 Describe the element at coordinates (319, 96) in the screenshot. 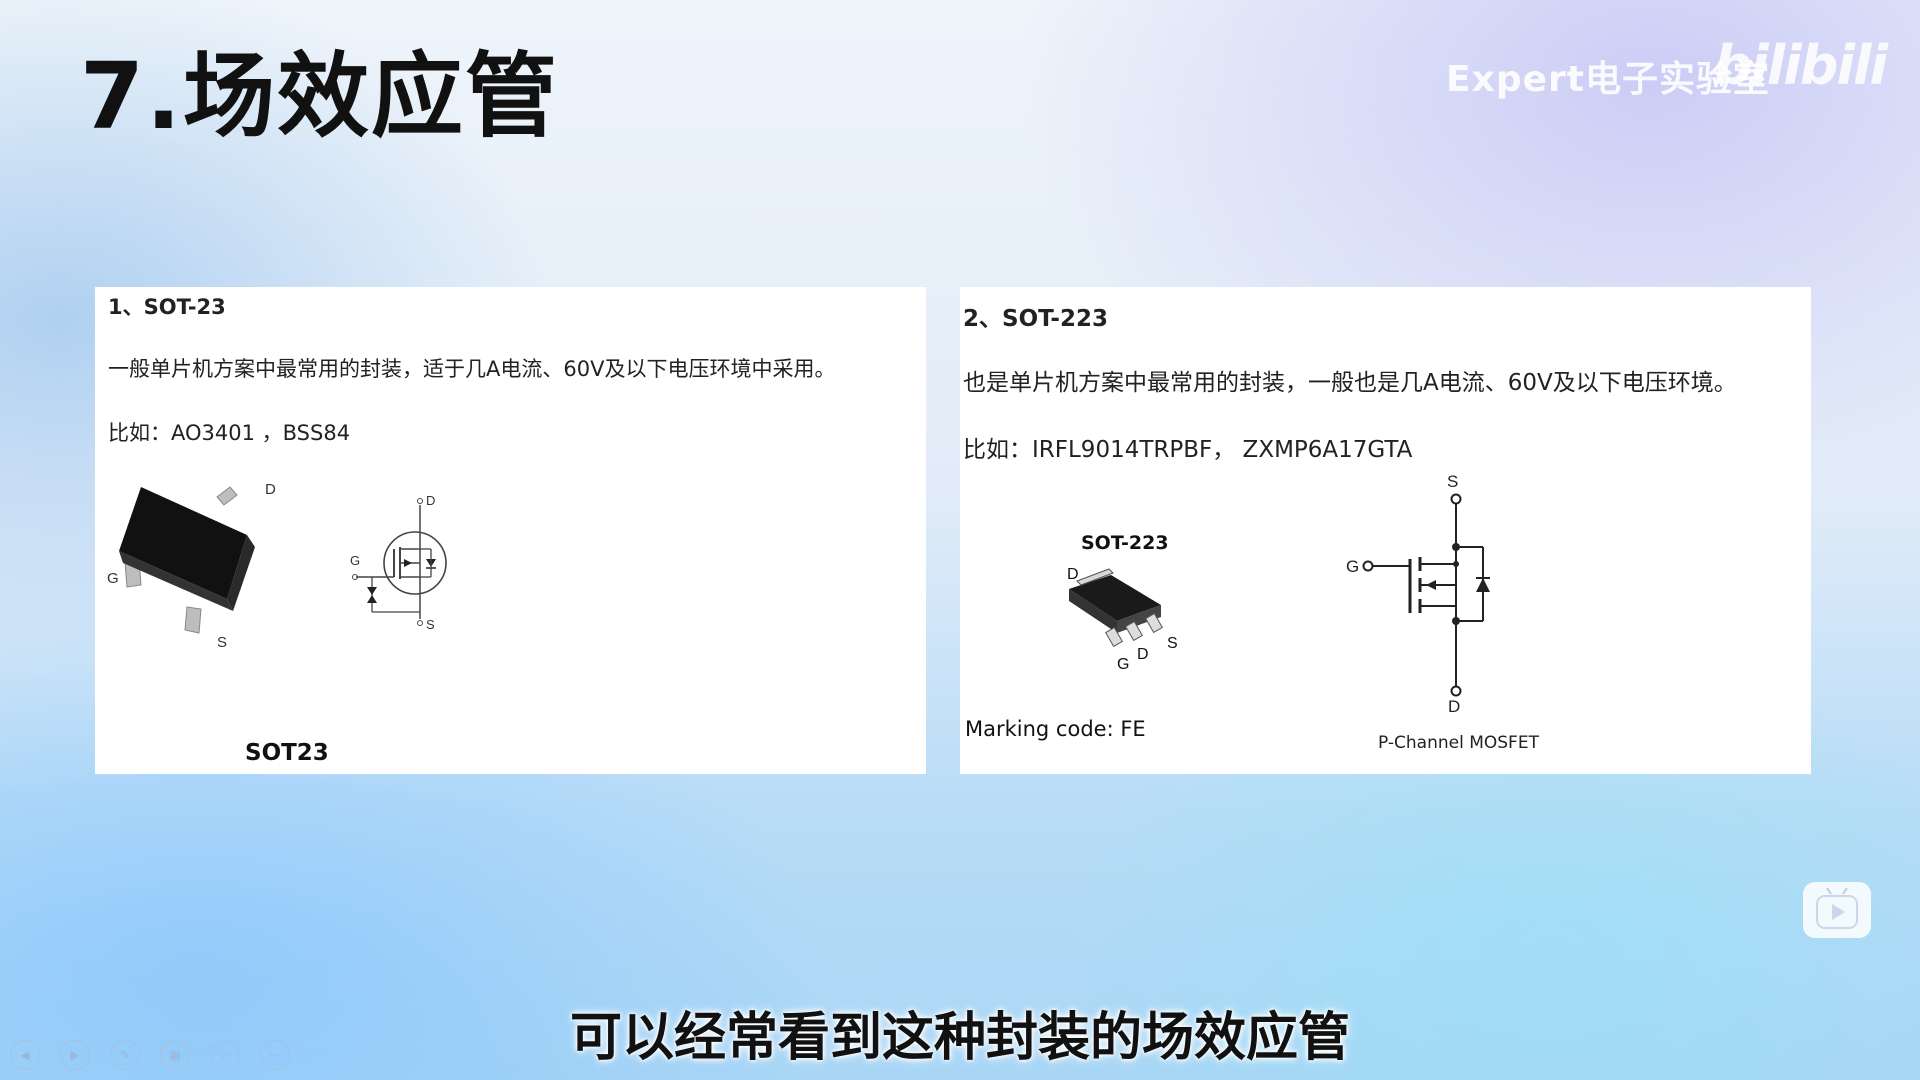

I see `slide-title: 7.场效应管` at that location.